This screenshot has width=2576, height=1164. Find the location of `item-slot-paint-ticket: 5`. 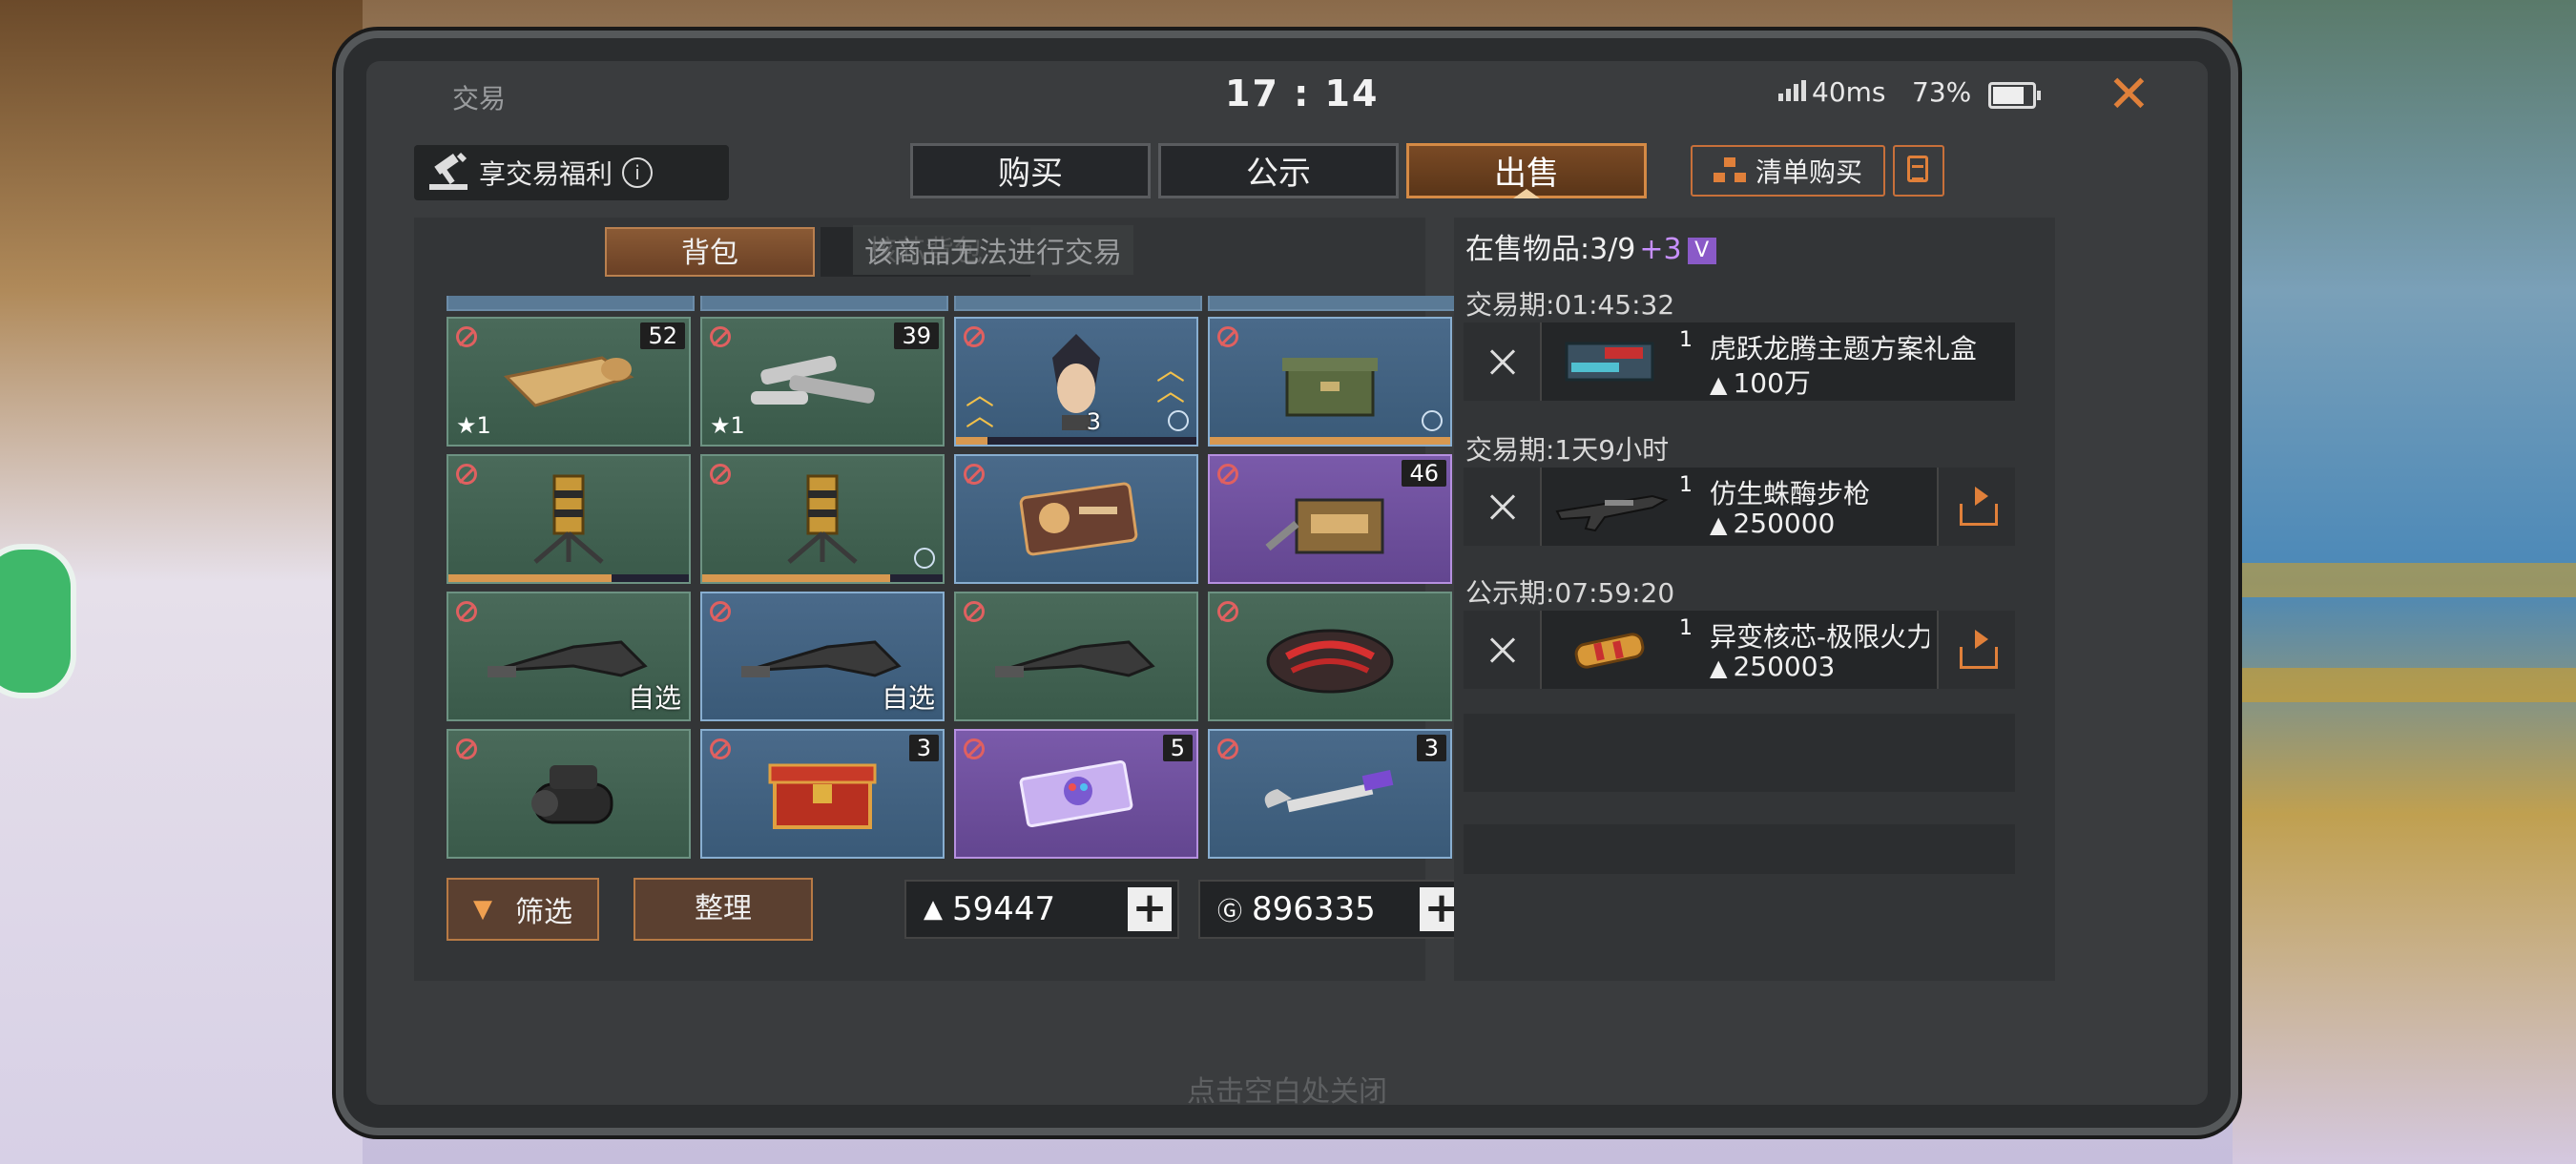

item-slot-paint-ticket: 5 is located at coordinates (1076, 794).